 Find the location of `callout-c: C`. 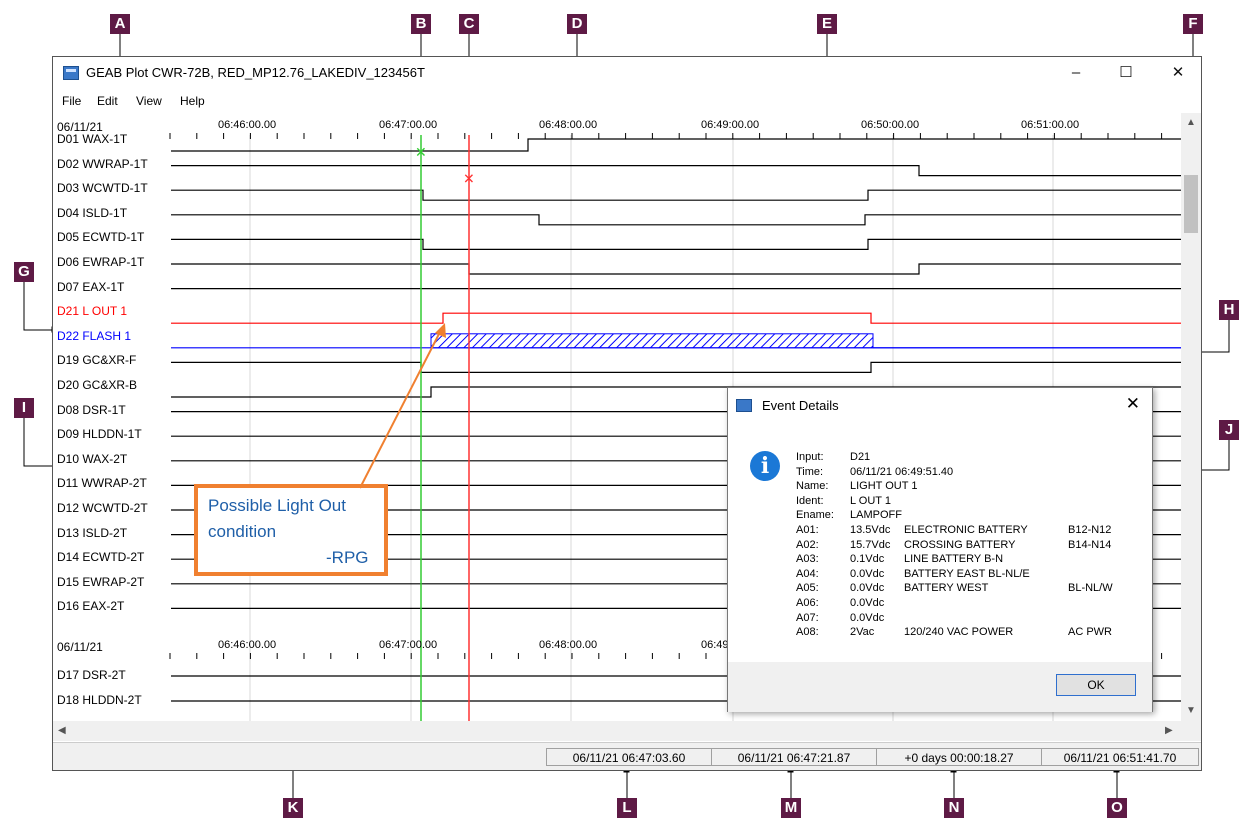

callout-c: C is located at coordinates (469, 24).